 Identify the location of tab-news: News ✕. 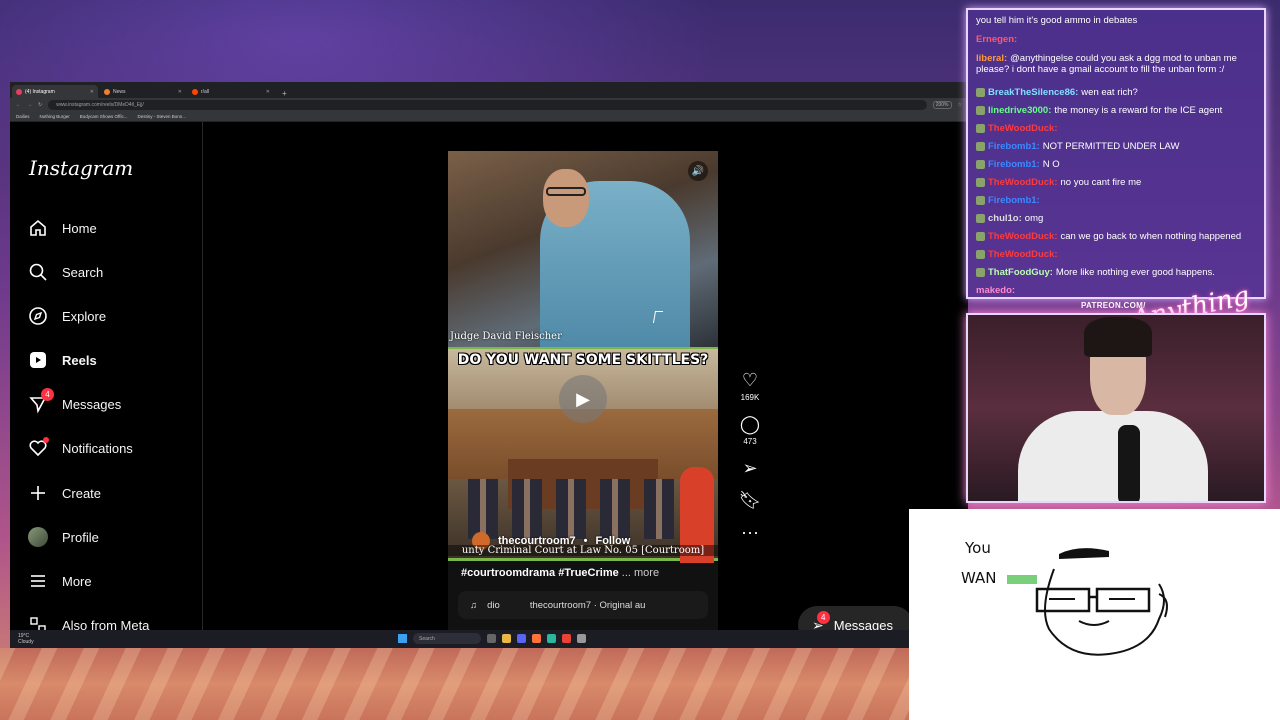
(143, 91).